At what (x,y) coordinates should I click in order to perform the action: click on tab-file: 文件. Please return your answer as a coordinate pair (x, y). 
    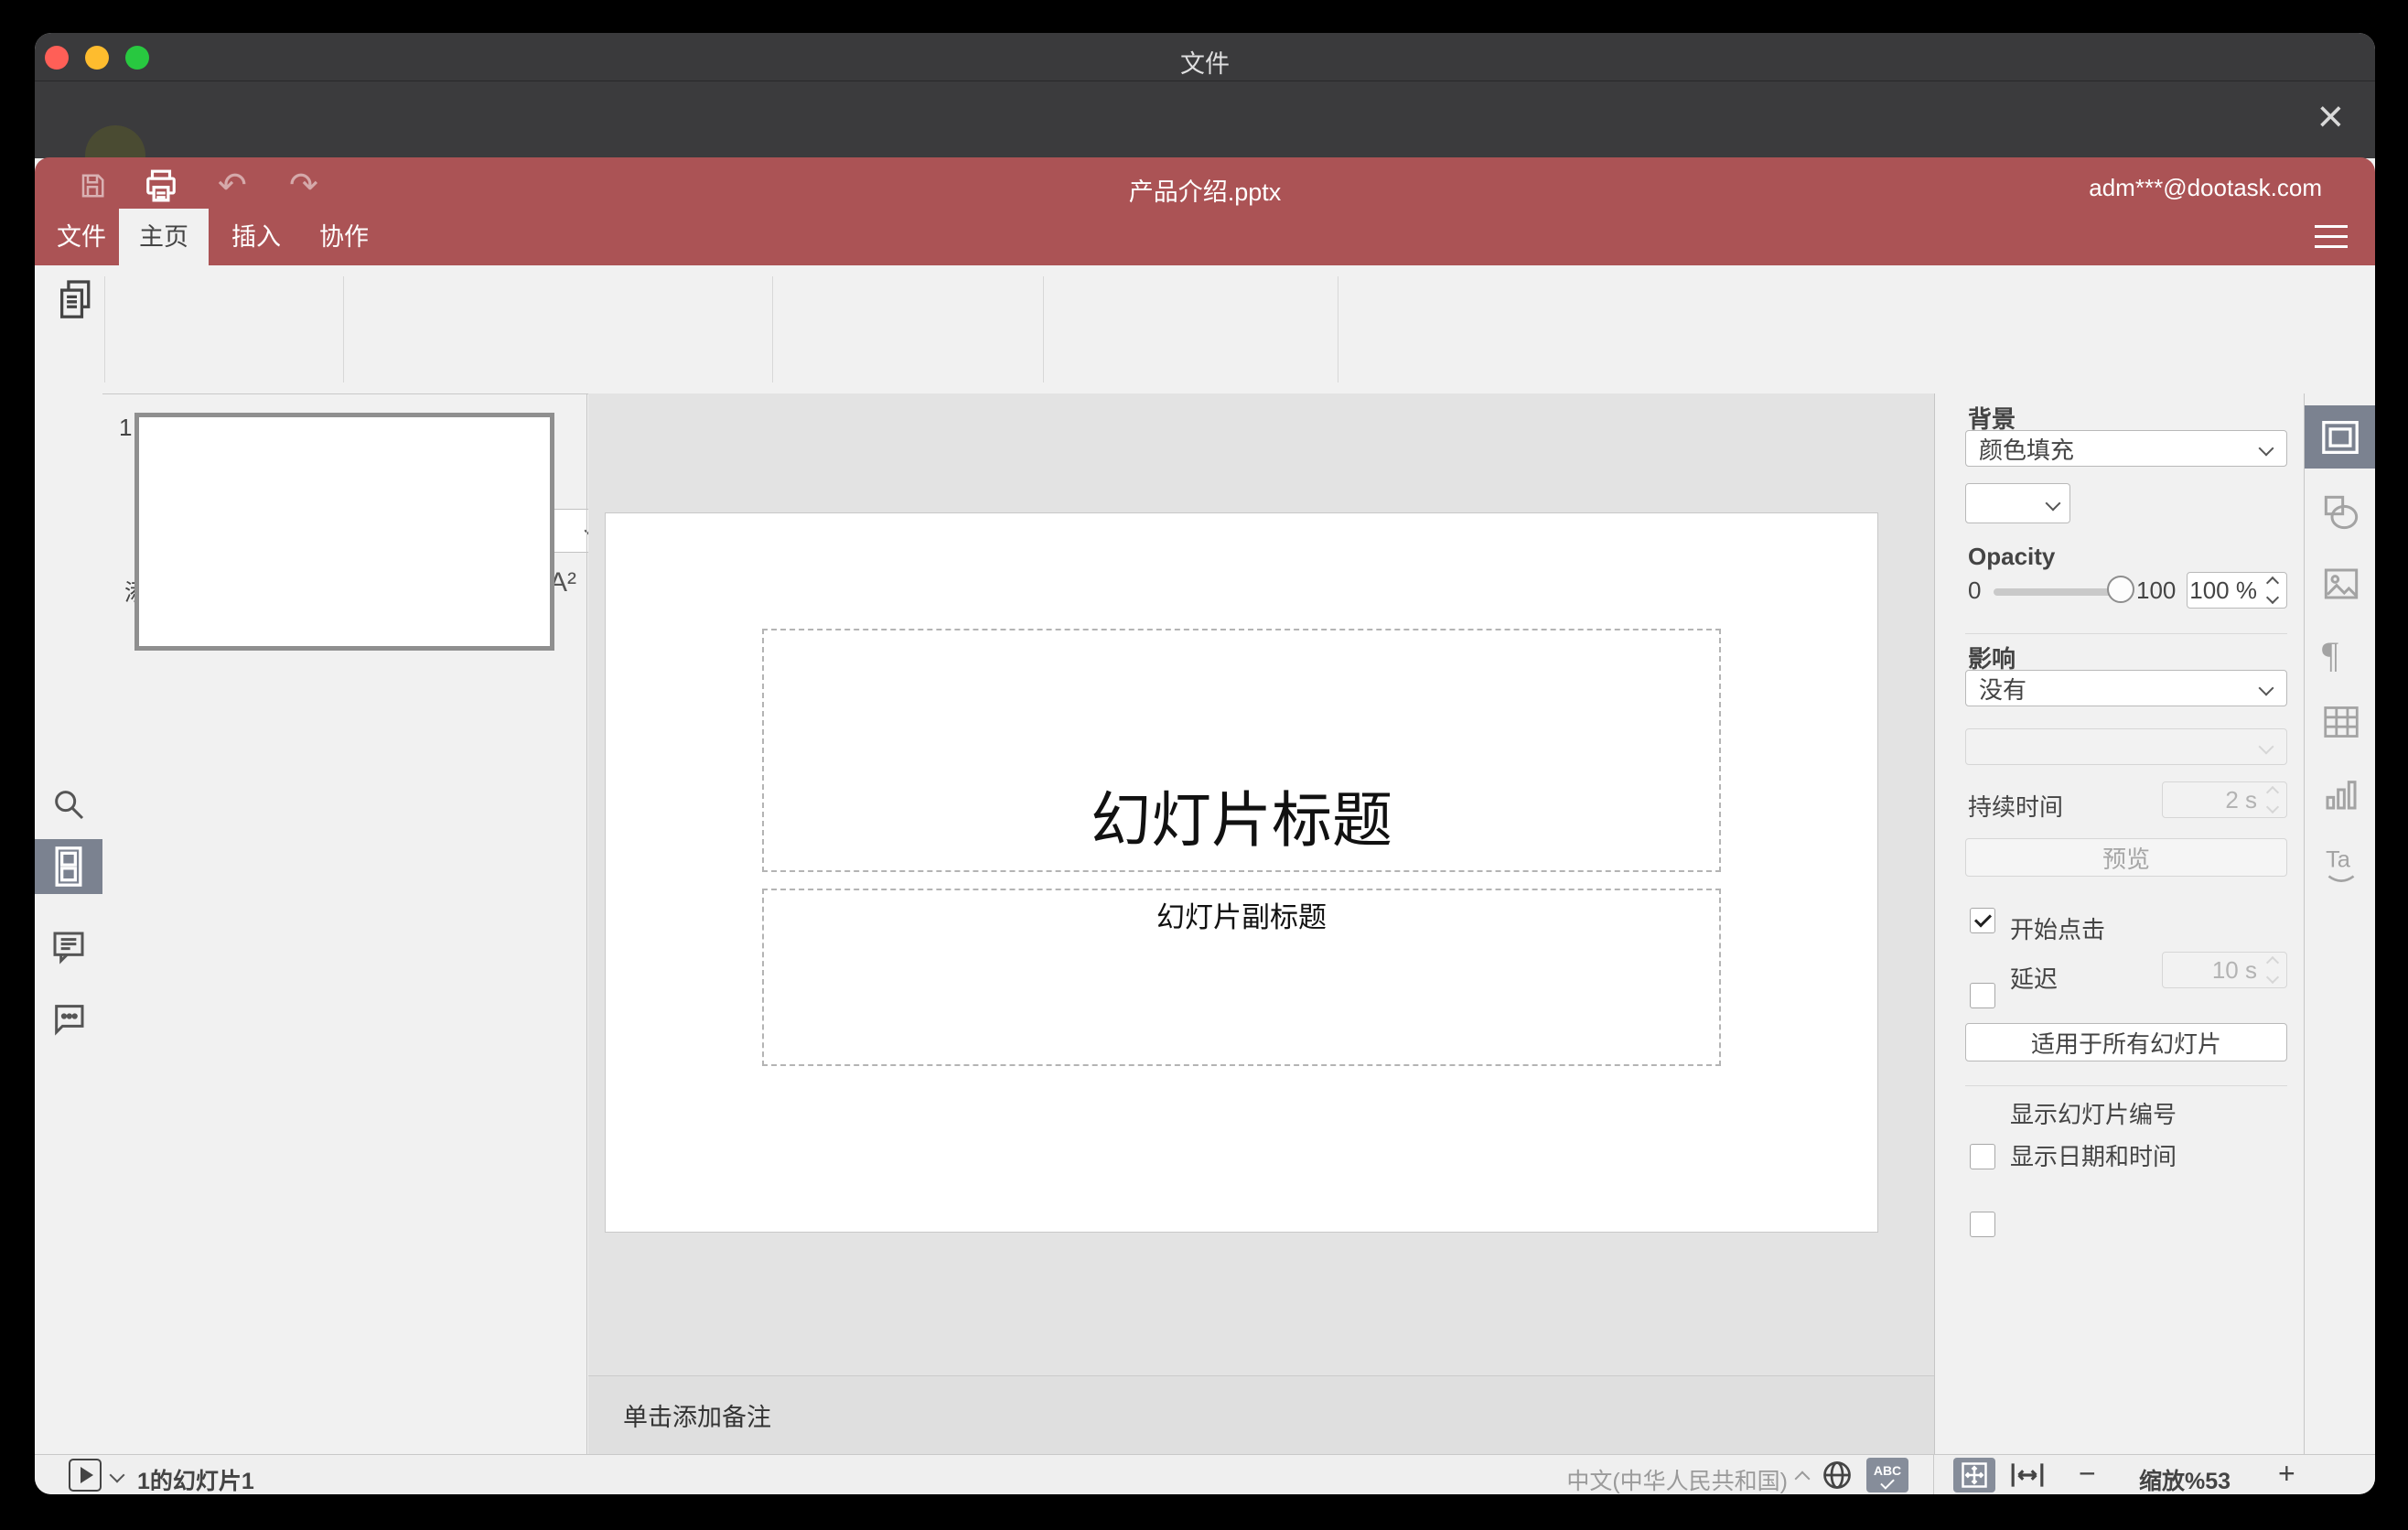
    Looking at the image, I should click on (81, 237).